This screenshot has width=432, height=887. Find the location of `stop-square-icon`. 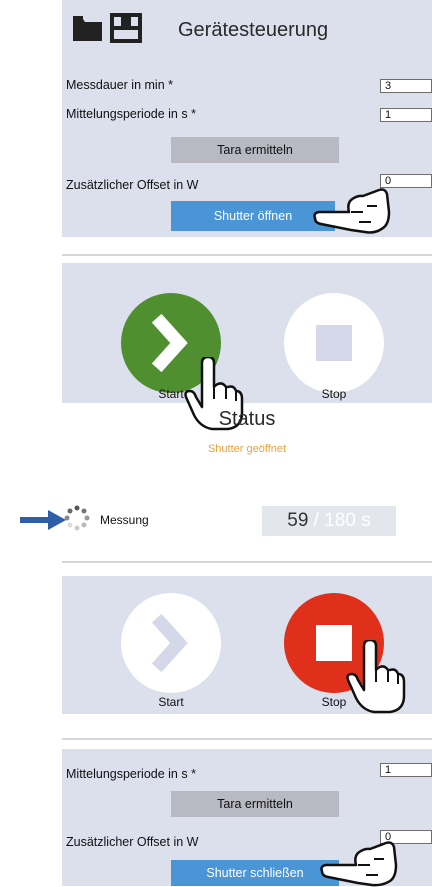

stop-square-icon is located at coordinates (334, 343).